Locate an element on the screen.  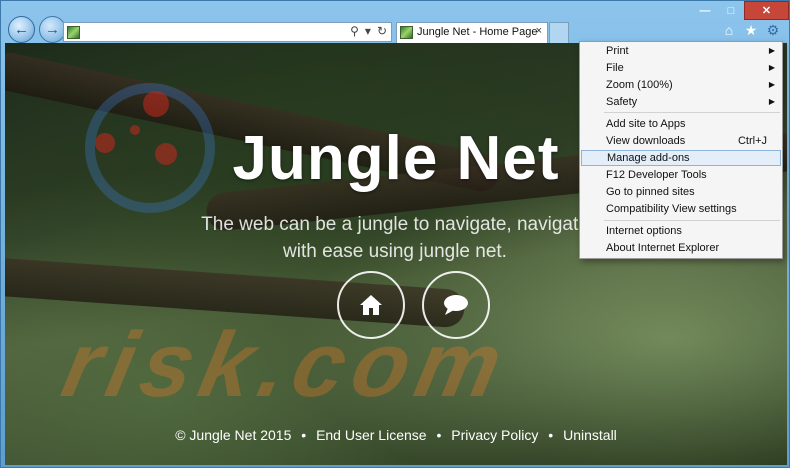
home-icon: ⌂ is located at coordinates (729, 30).